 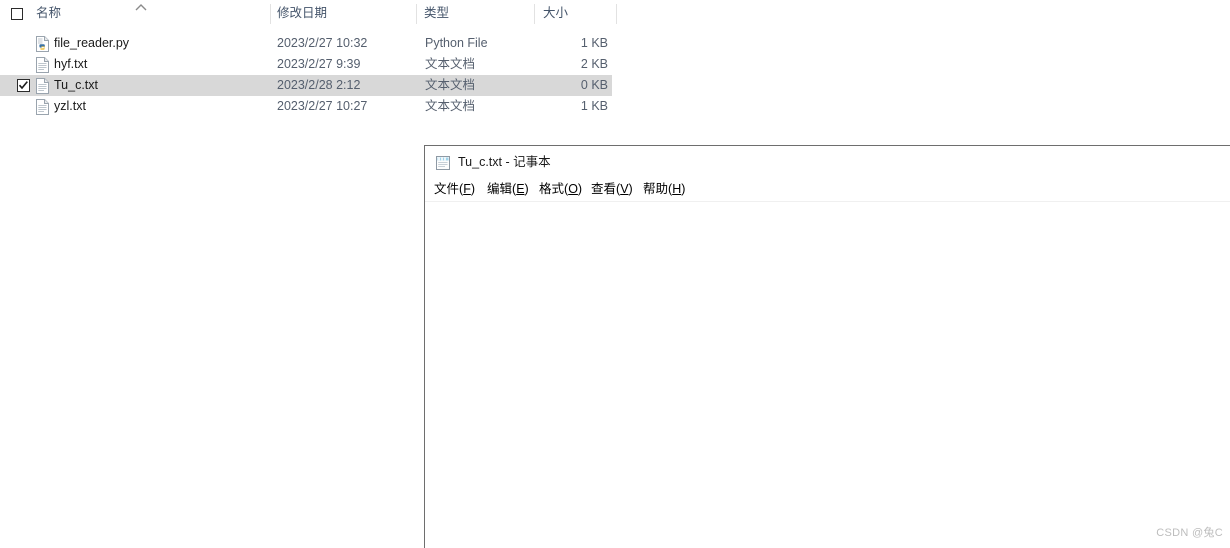 I want to click on csdn-watermark: CSDN @兔C, so click(x=1189, y=533).